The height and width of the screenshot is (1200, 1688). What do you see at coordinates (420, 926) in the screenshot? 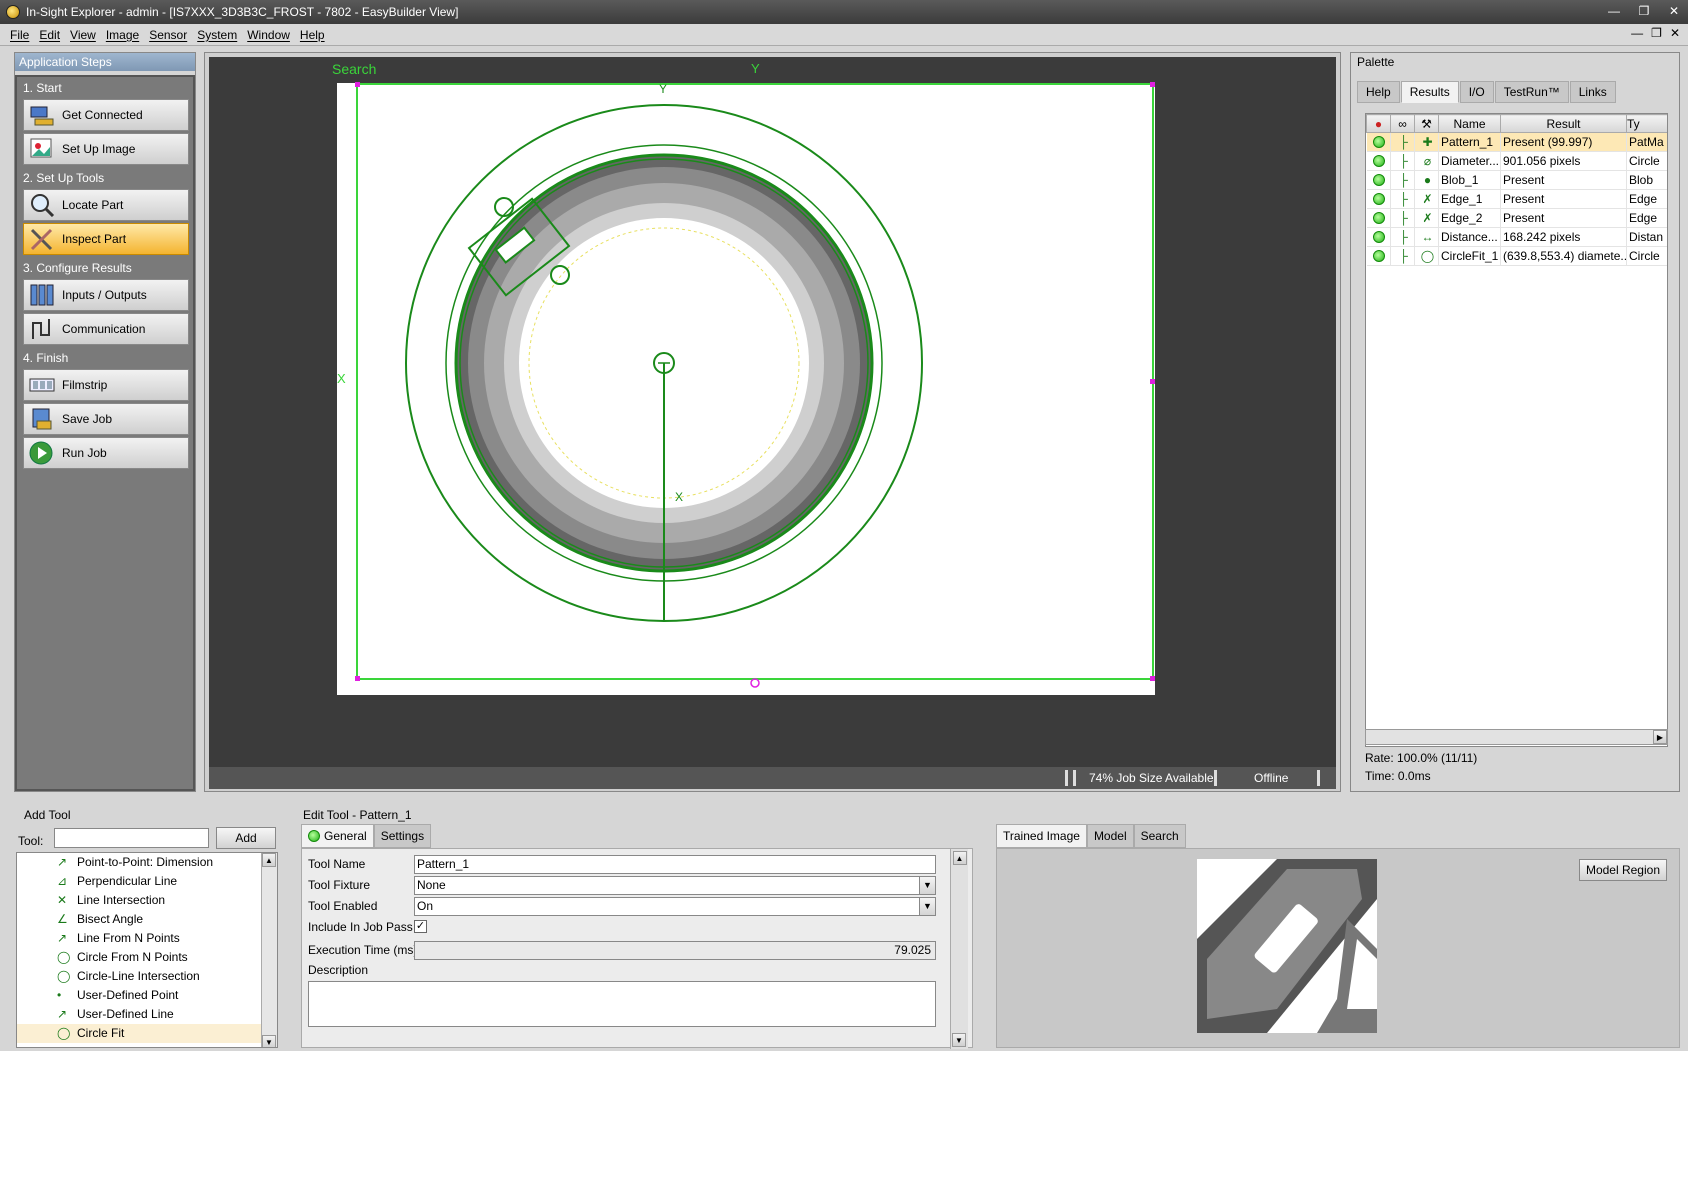
I see `include-in-job-pass-checkbox: ✓` at bounding box center [420, 926].